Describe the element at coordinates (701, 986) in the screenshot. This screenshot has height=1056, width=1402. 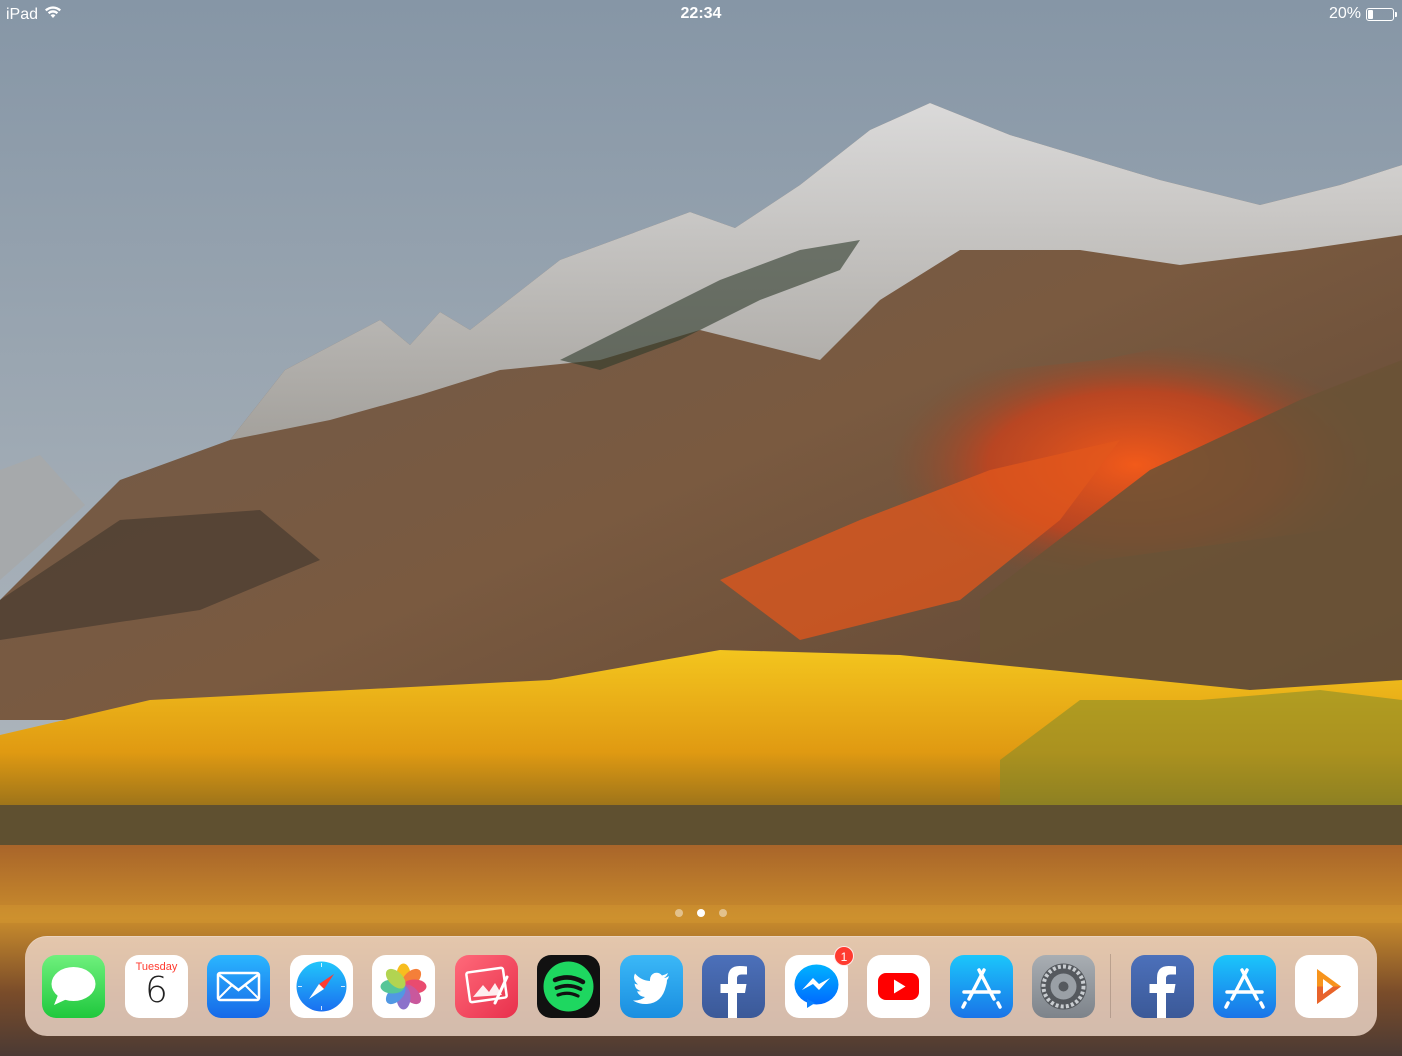
I see `dock: Tuesday 6 1` at that location.